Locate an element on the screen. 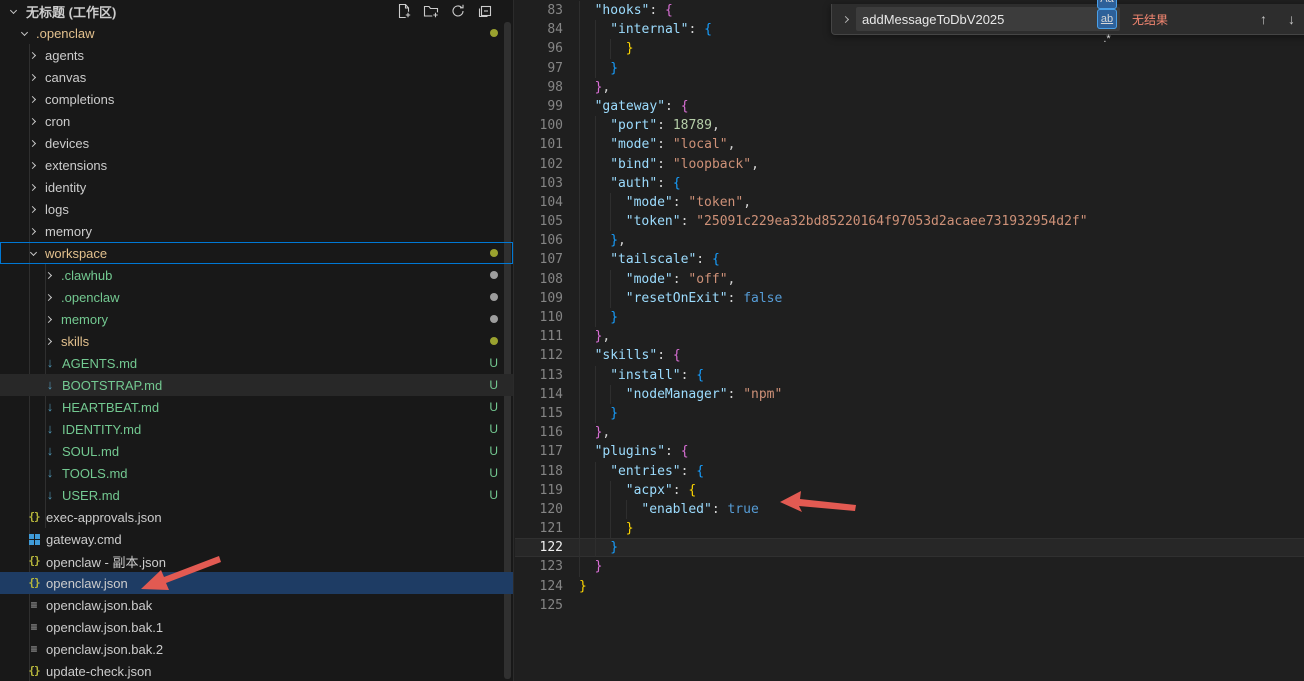  tree-item-tools.md: ↓ TOOLS.md U is located at coordinates (256, 473).